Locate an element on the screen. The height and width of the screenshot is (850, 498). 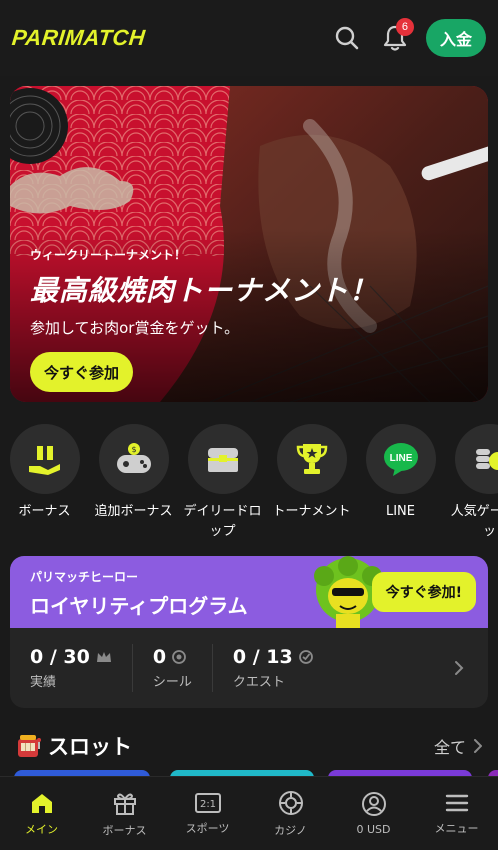
line-icon: LINE is located at coordinates (400, 459).